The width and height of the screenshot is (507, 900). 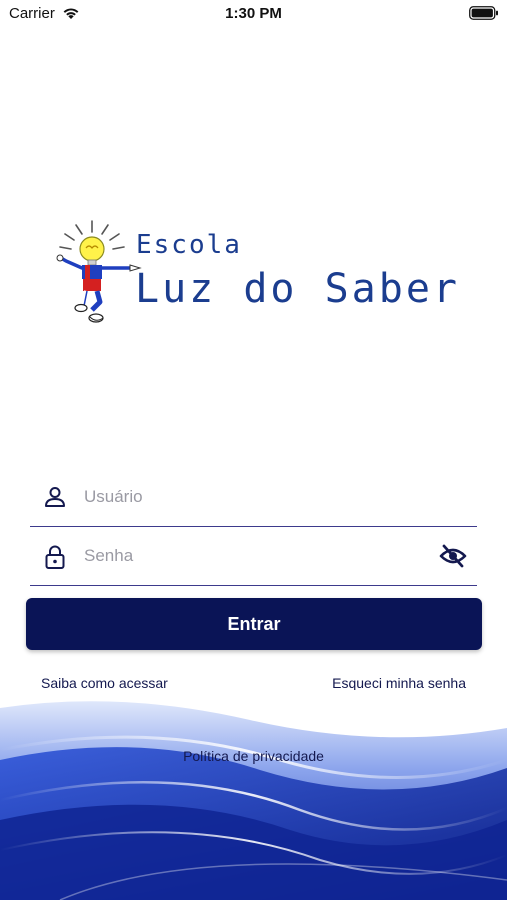 I want to click on username-input, so click(x=254, y=497).